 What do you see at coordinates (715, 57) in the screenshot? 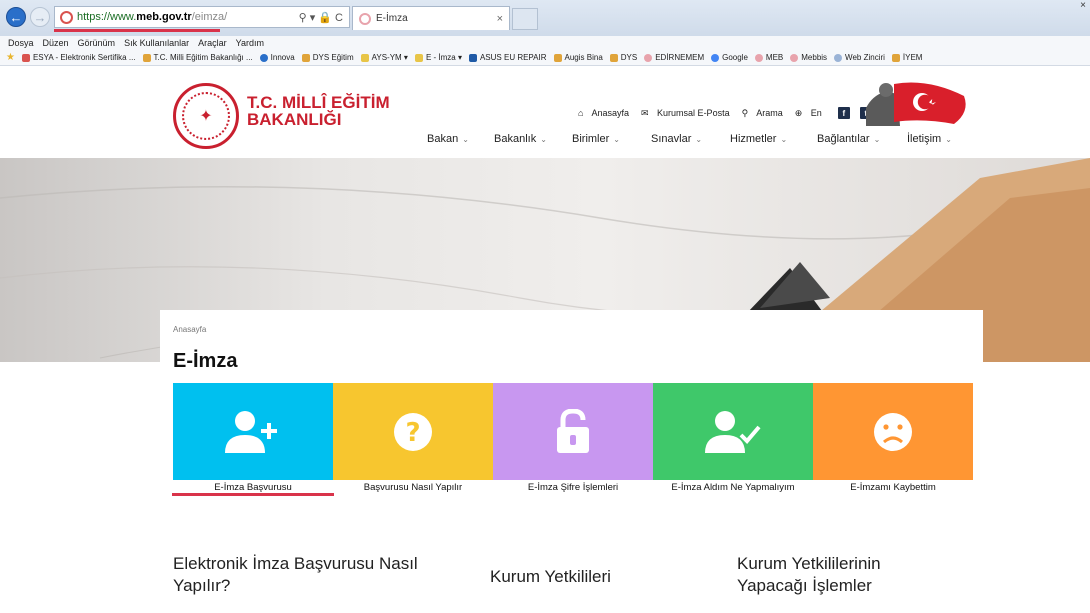
I see `google-icon` at bounding box center [715, 57].